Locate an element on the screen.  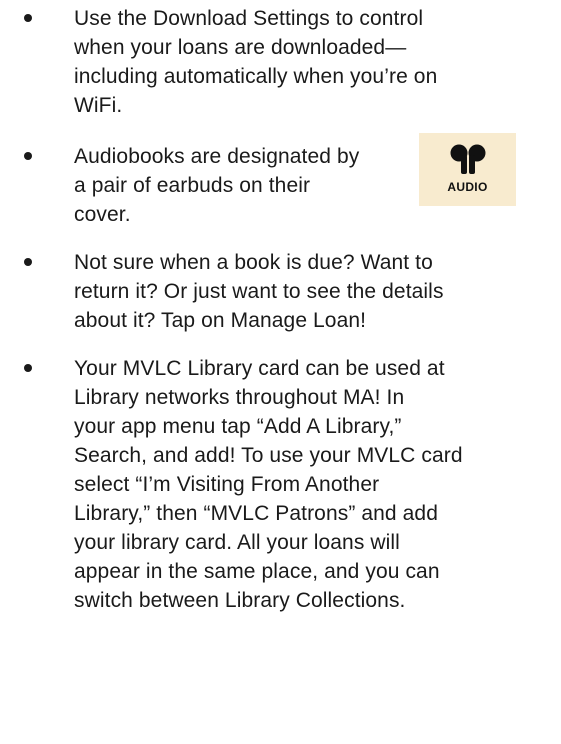
text-line: your app menu tap “Add A Library,” is located at coordinates (238, 426).